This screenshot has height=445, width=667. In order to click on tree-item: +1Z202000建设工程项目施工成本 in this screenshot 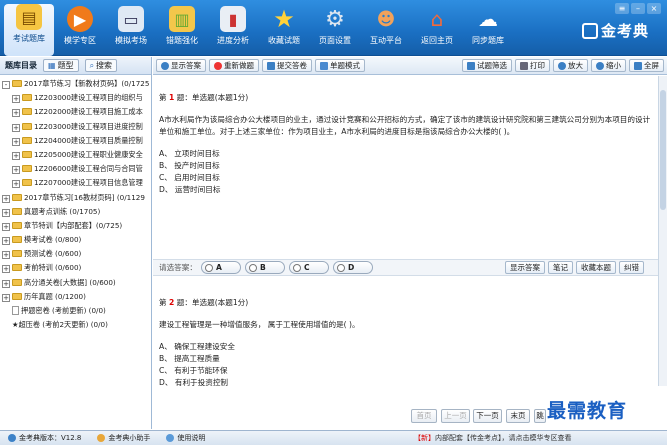, I will do `click(75, 112)`.